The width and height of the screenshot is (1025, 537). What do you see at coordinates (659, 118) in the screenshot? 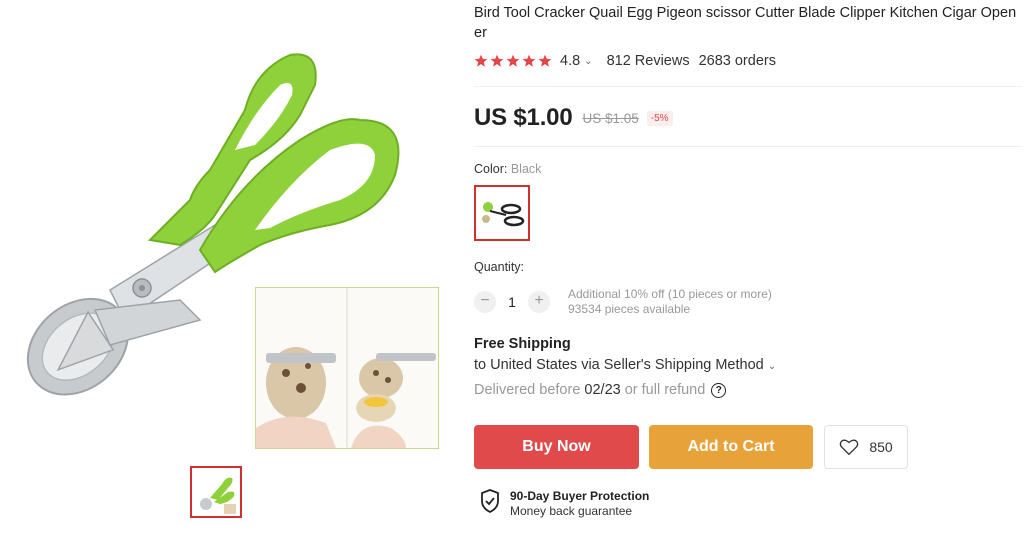
I see `discount-badge: -5%` at bounding box center [659, 118].